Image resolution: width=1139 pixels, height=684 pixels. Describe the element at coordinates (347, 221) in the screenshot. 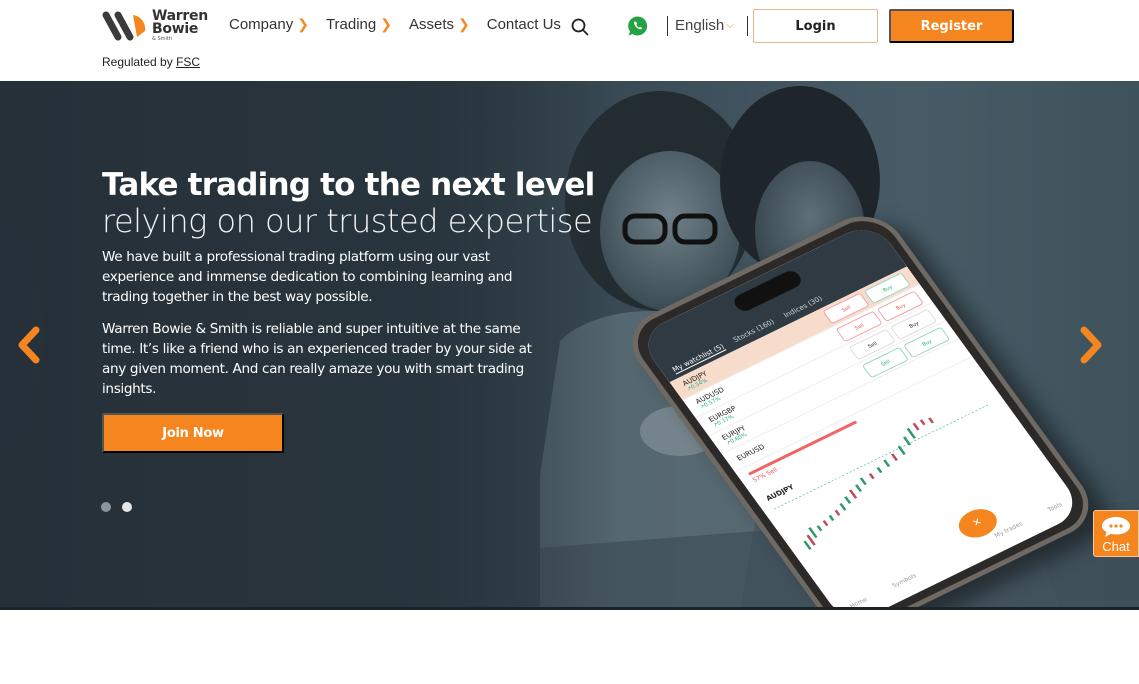

I see `hero-subtitle: relying on our trusted expertise` at that location.